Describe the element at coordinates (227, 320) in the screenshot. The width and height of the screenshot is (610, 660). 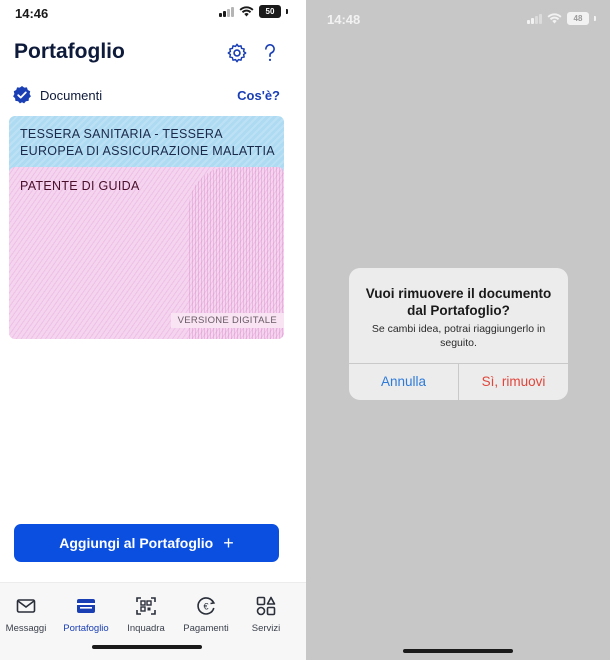
I see `digital-version-badge: VERSIONE DIGITALE` at that location.